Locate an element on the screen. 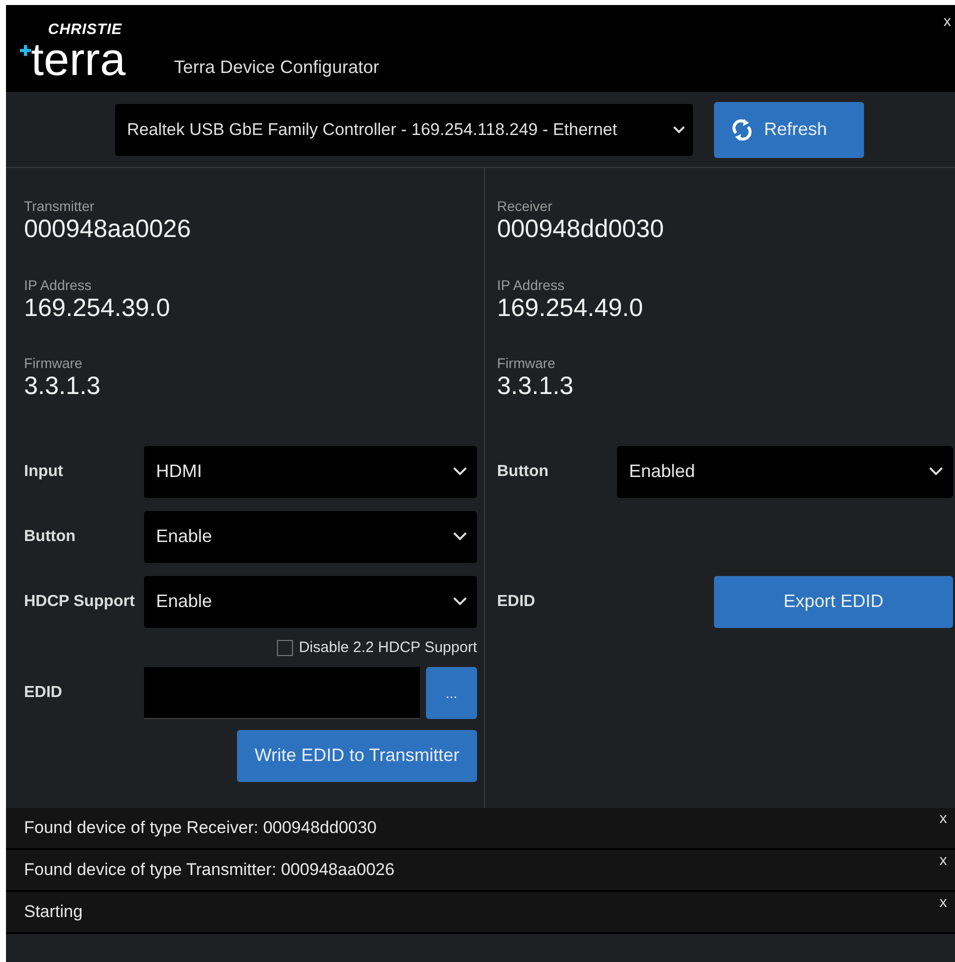 Image resolution: width=955 pixels, height=962 pixels. write-edid-button: Write EDID to Transmitter is located at coordinates (357, 756).